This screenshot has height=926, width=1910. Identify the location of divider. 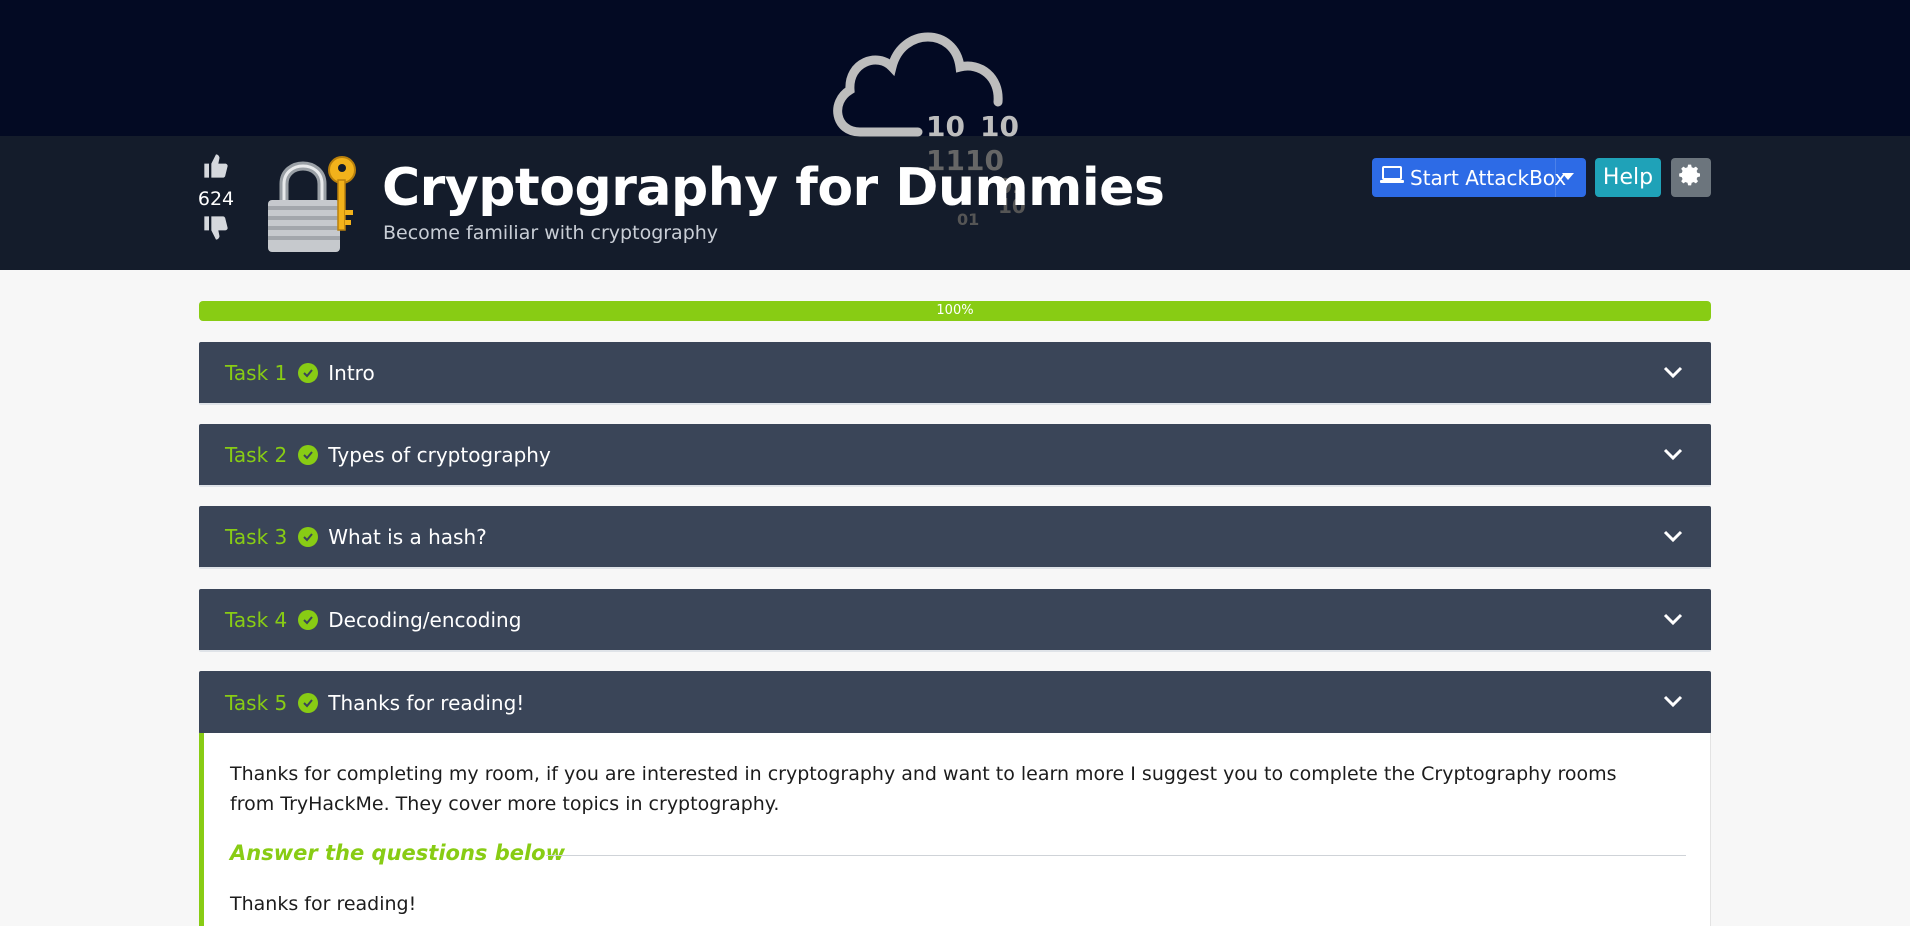
(1116, 855).